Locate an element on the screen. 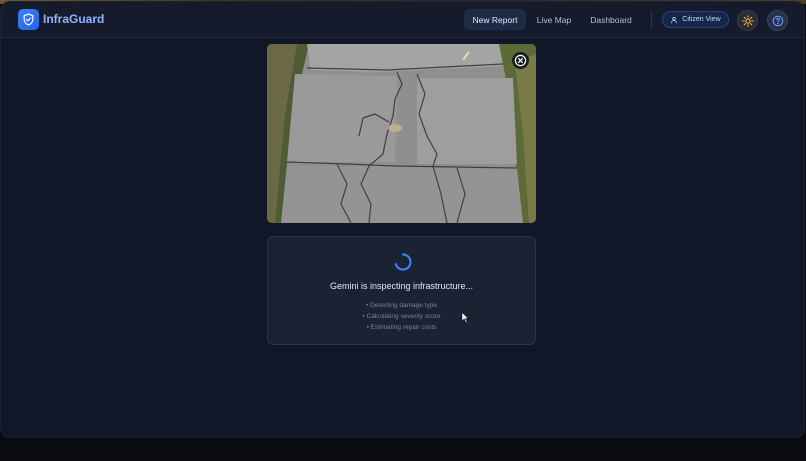 The width and height of the screenshot is (806, 461). uploaded-photo is located at coordinates (401, 133).